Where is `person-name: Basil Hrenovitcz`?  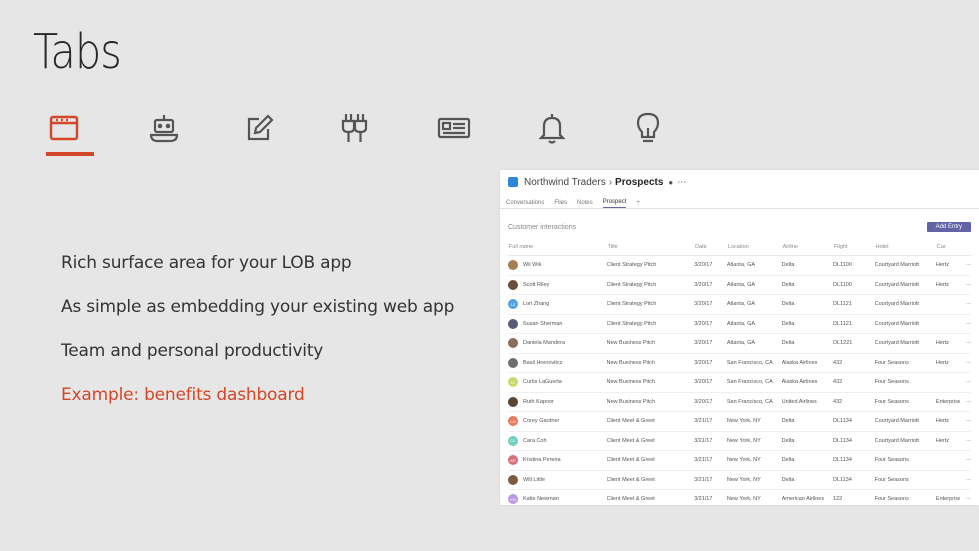 person-name: Basil Hrenovitcz is located at coordinates (542, 363).